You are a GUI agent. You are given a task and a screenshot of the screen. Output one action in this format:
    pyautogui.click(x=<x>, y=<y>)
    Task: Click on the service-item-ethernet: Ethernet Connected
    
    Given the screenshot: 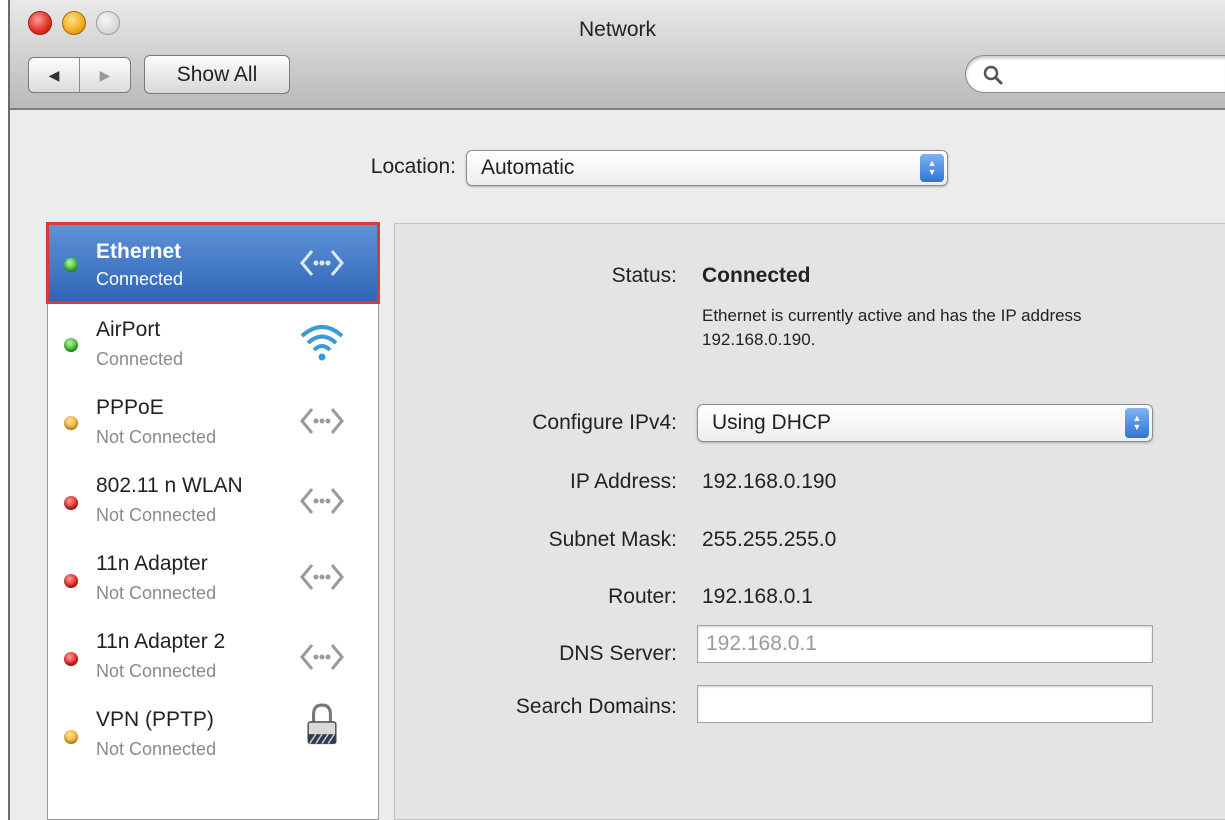 What is the action you would take?
    pyautogui.click(x=213, y=263)
    